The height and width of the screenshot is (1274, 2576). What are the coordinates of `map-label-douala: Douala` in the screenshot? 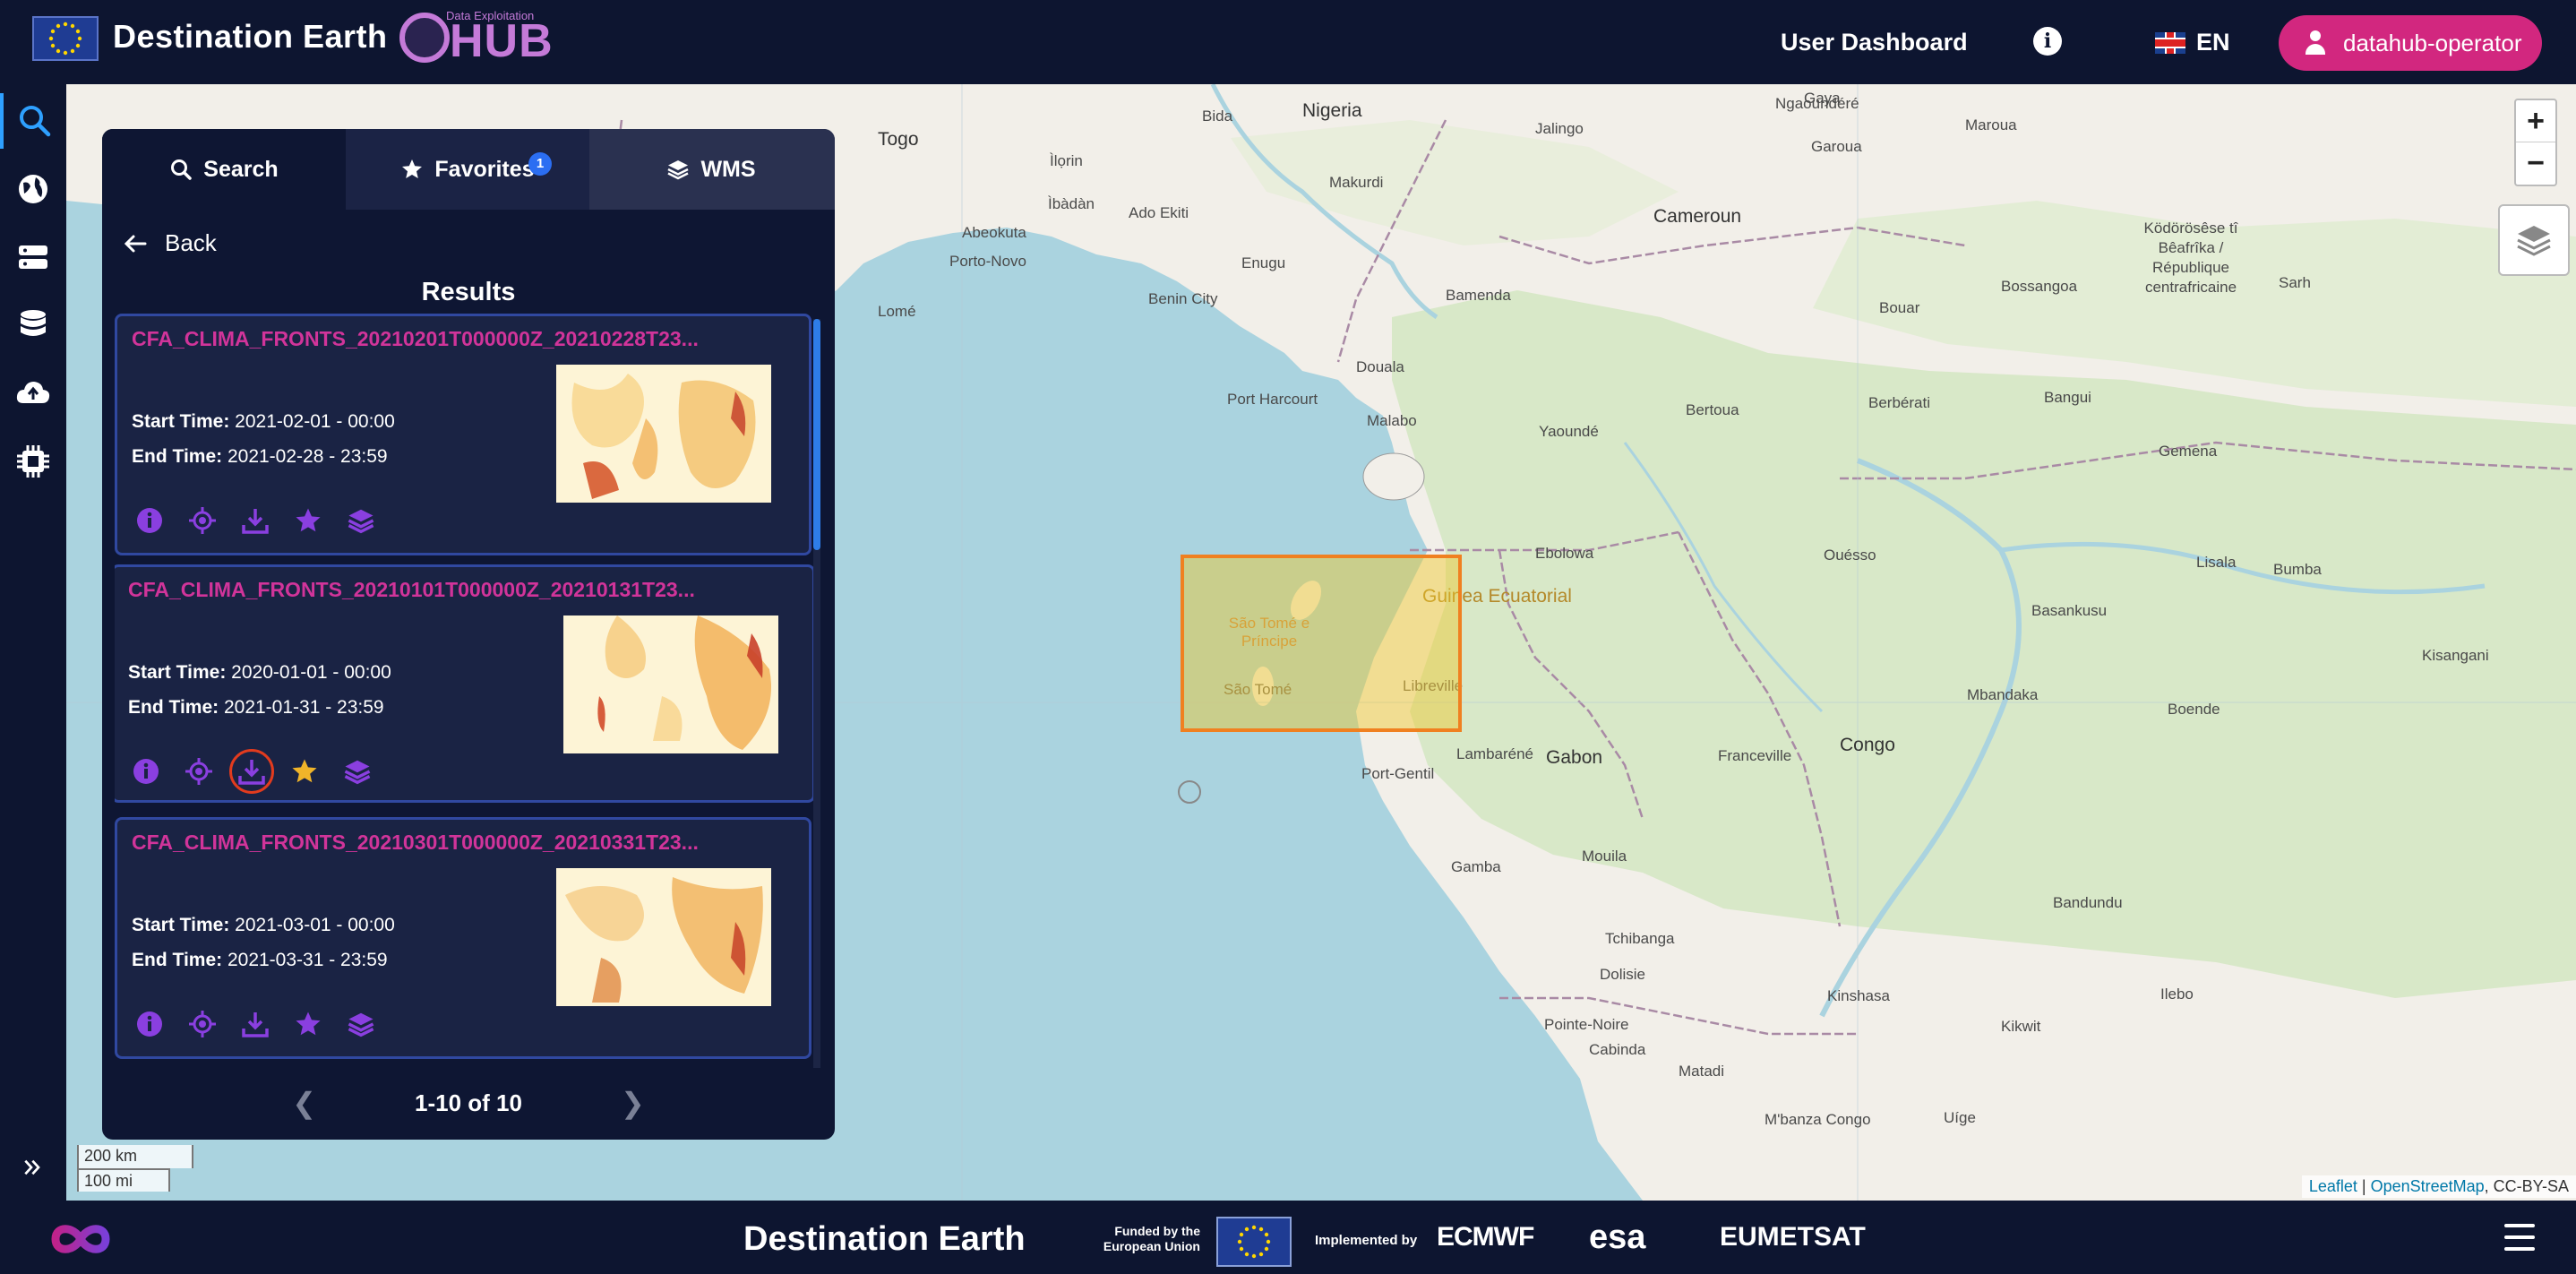 It's located at (1380, 367).